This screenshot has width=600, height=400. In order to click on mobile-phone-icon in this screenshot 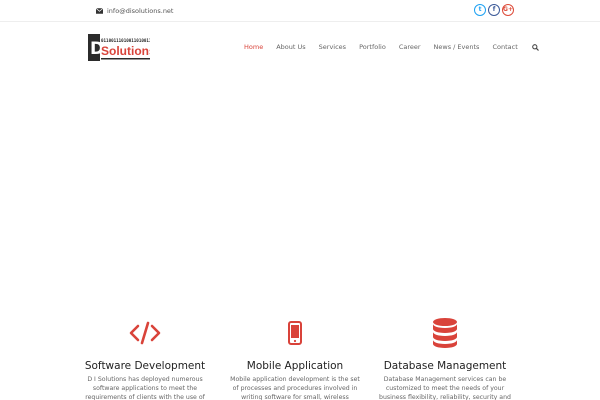, I will do `click(295, 333)`.